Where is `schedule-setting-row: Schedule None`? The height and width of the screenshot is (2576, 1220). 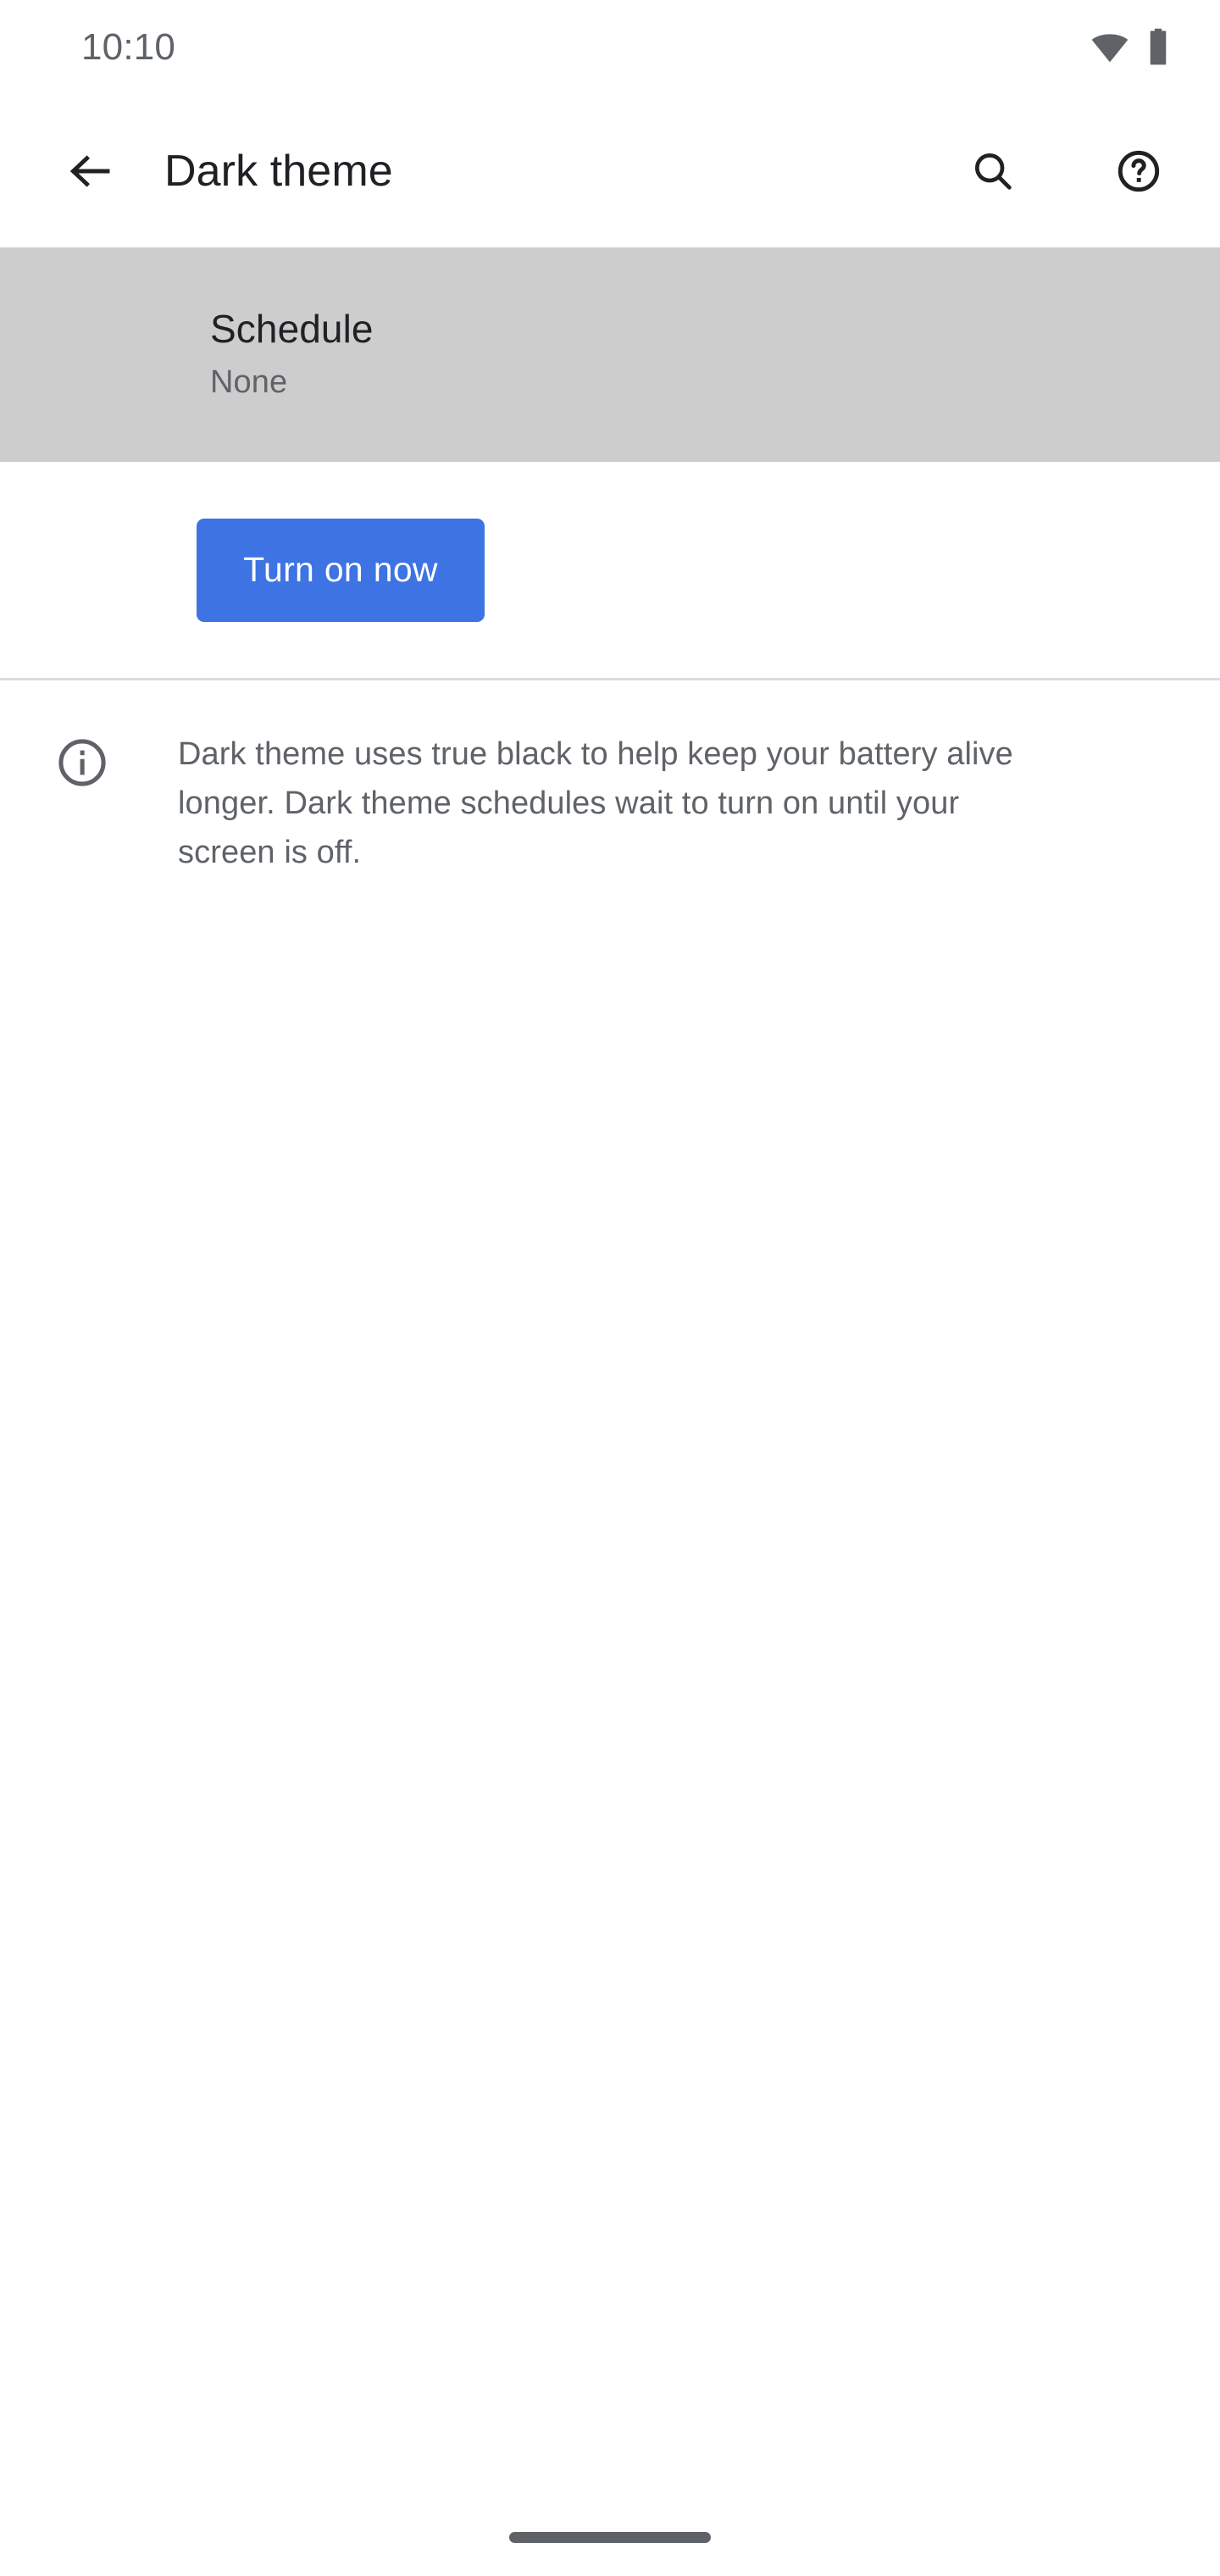
schedule-setting-row: Schedule None is located at coordinates (610, 354).